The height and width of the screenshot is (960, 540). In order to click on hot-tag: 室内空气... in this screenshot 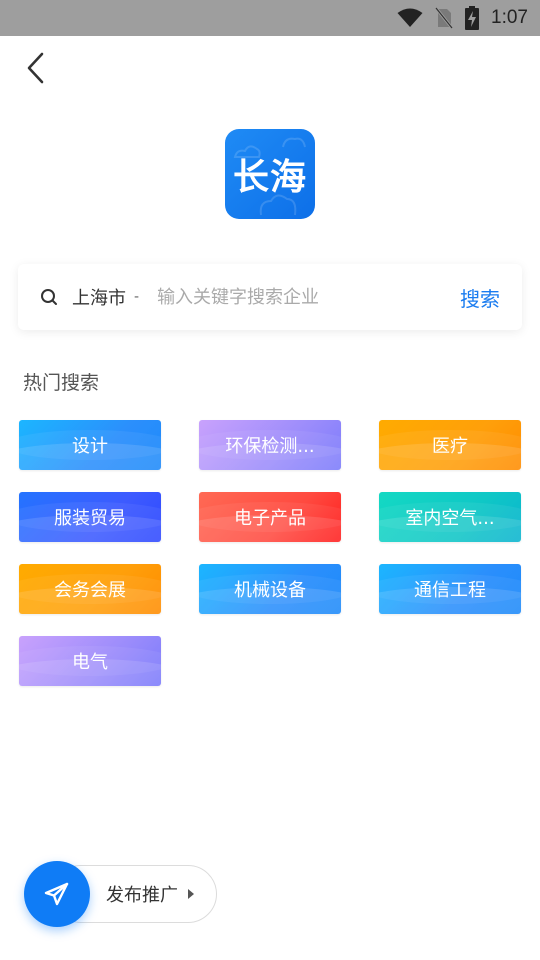, I will do `click(450, 517)`.